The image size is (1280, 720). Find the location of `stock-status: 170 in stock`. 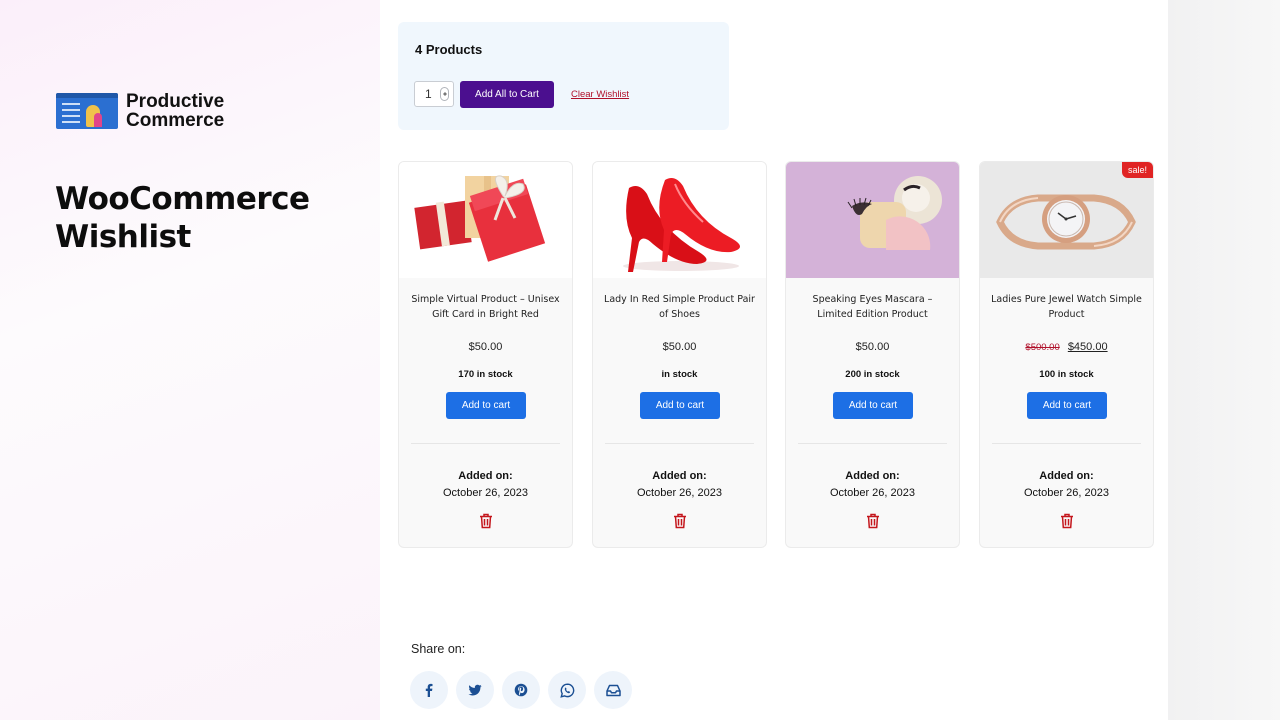

stock-status: 170 in stock is located at coordinates (485, 374).